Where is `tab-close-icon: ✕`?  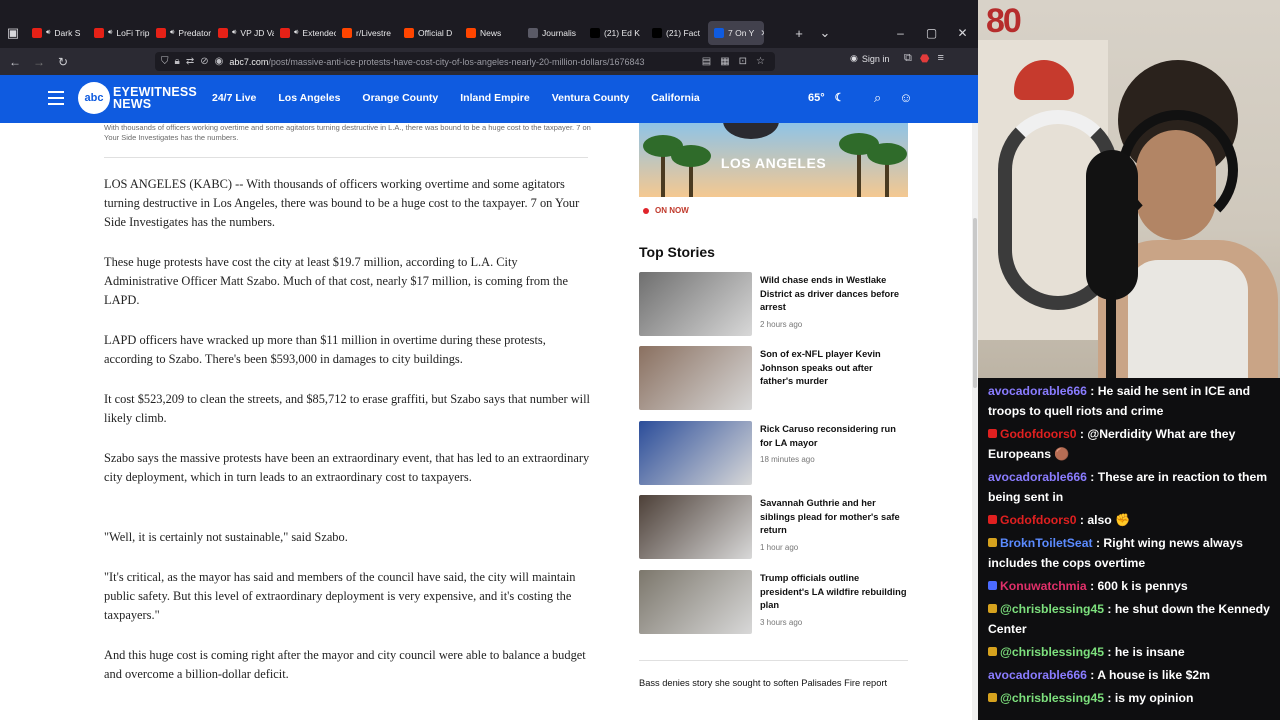 tab-close-icon: ✕ is located at coordinates (762, 33).